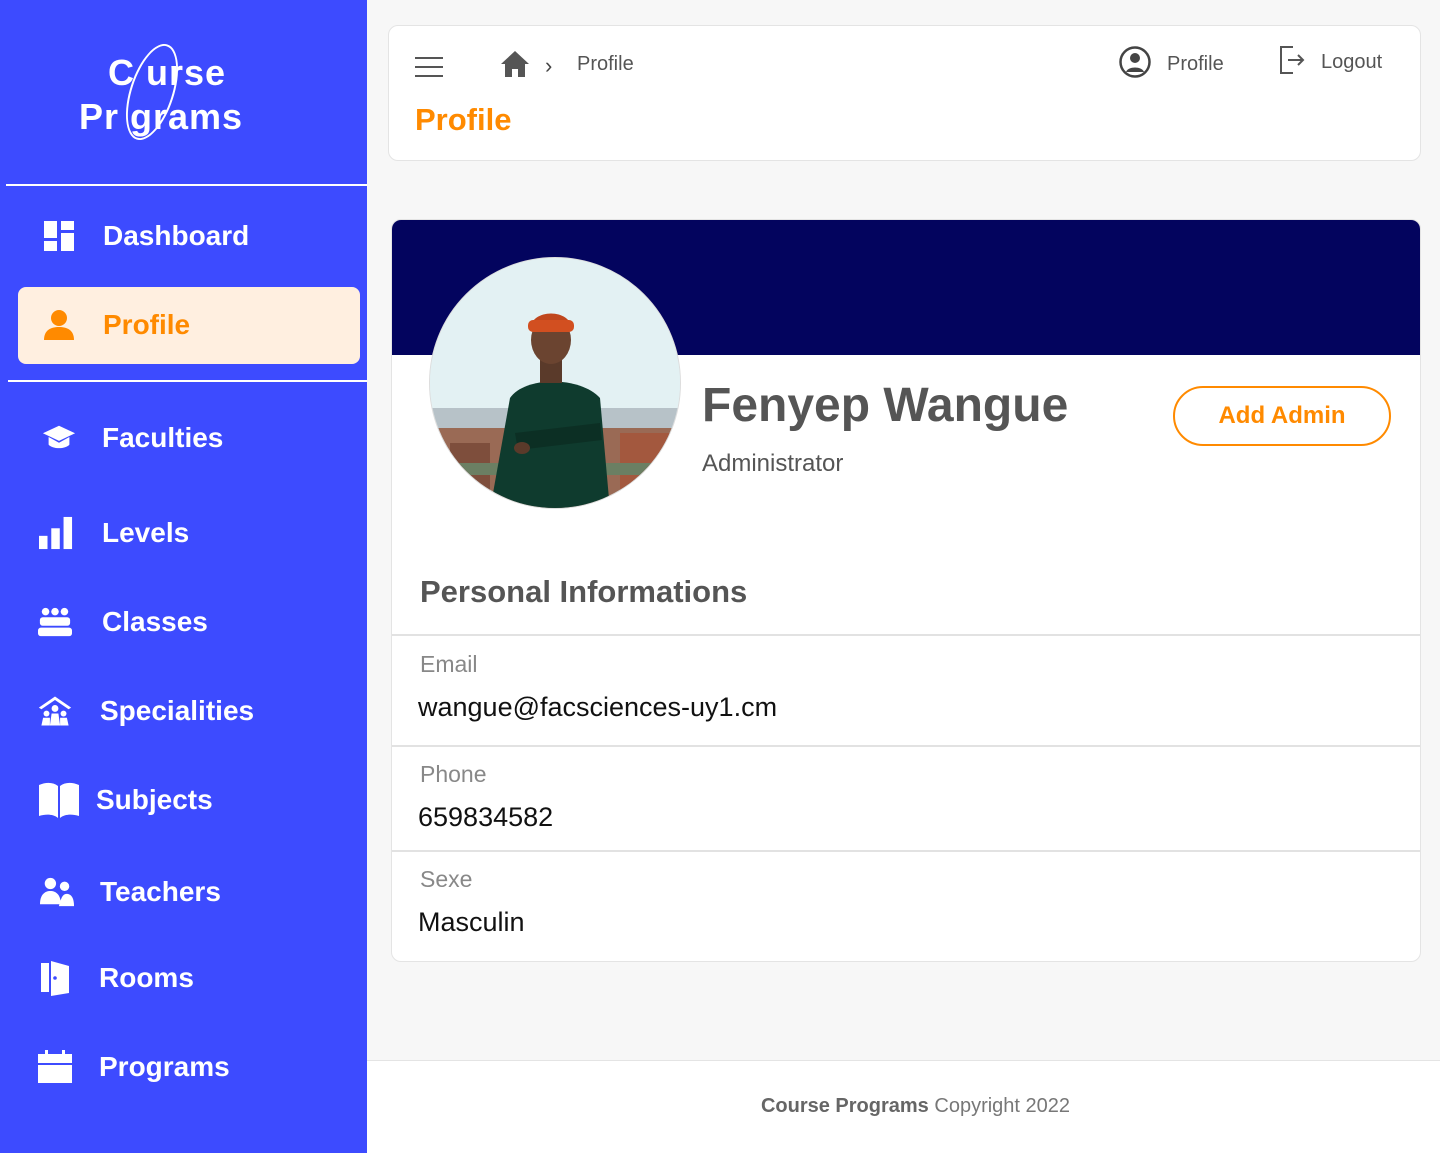 This screenshot has width=1440, height=1153. What do you see at coordinates (904, 93) in the screenshot?
I see `top-header: › Profile Profile Profile Logout` at bounding box center [904, 93].